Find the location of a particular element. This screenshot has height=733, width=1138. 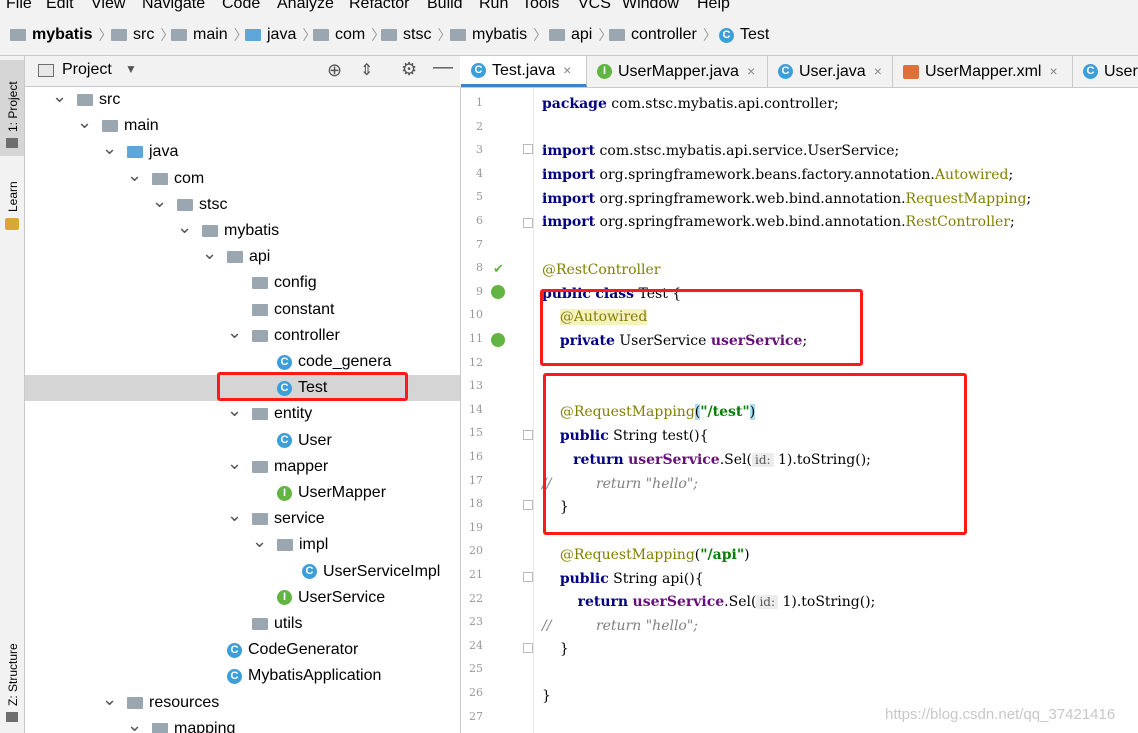

tree-node-text: service is located at coordinates (299, 519).